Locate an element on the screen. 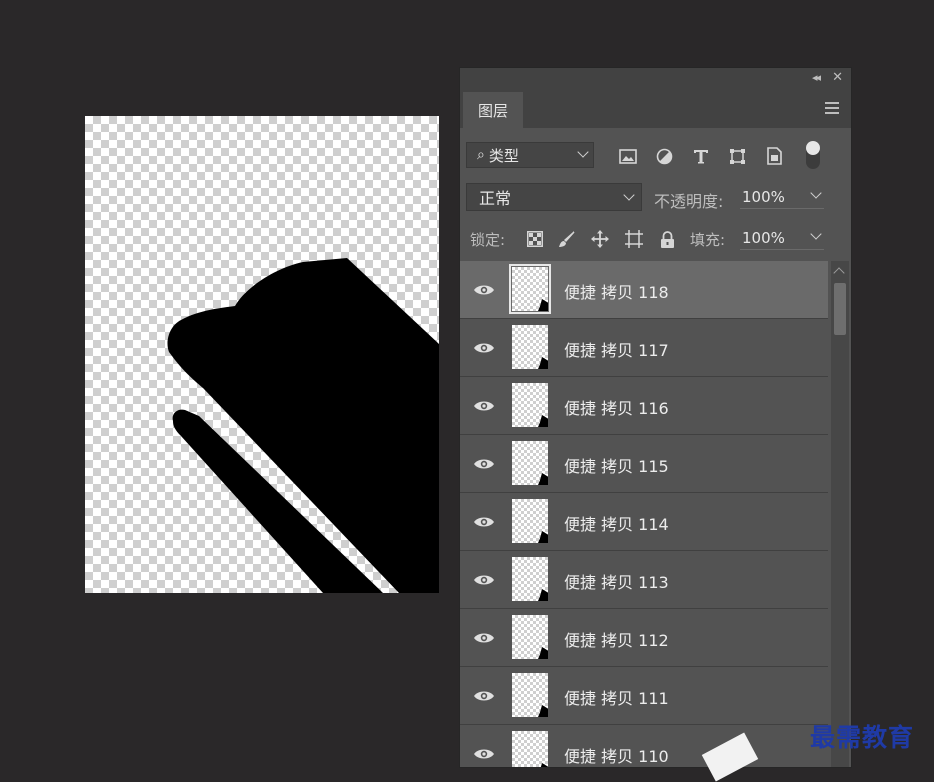  scrollbar-thumb is located at coordinates (840, 309).